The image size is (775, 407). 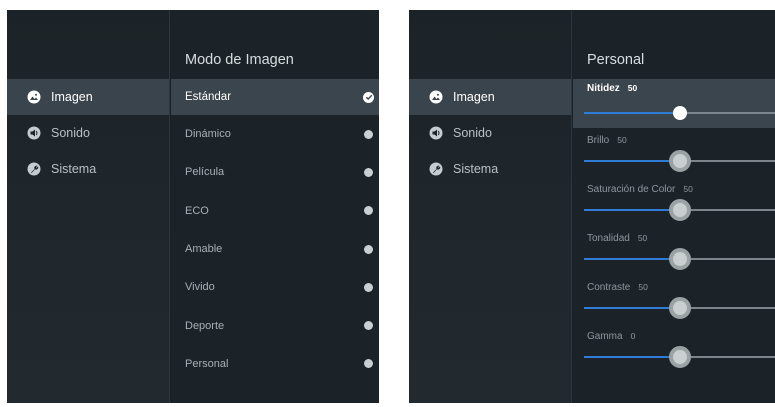 I want to click on slider-saturacion-de-color: Saturación de Color 50, so click(x=674, y=201).